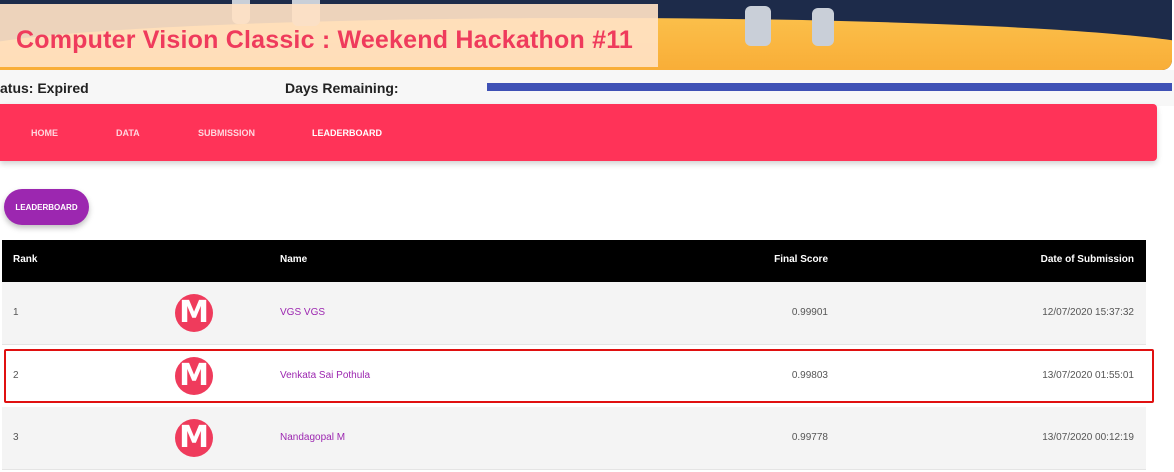  Describe the element at coordinates (574, 261) in the screenshot. I see `leaderboard-table-header: Rank Name Final Score Date of Submission` at that location.